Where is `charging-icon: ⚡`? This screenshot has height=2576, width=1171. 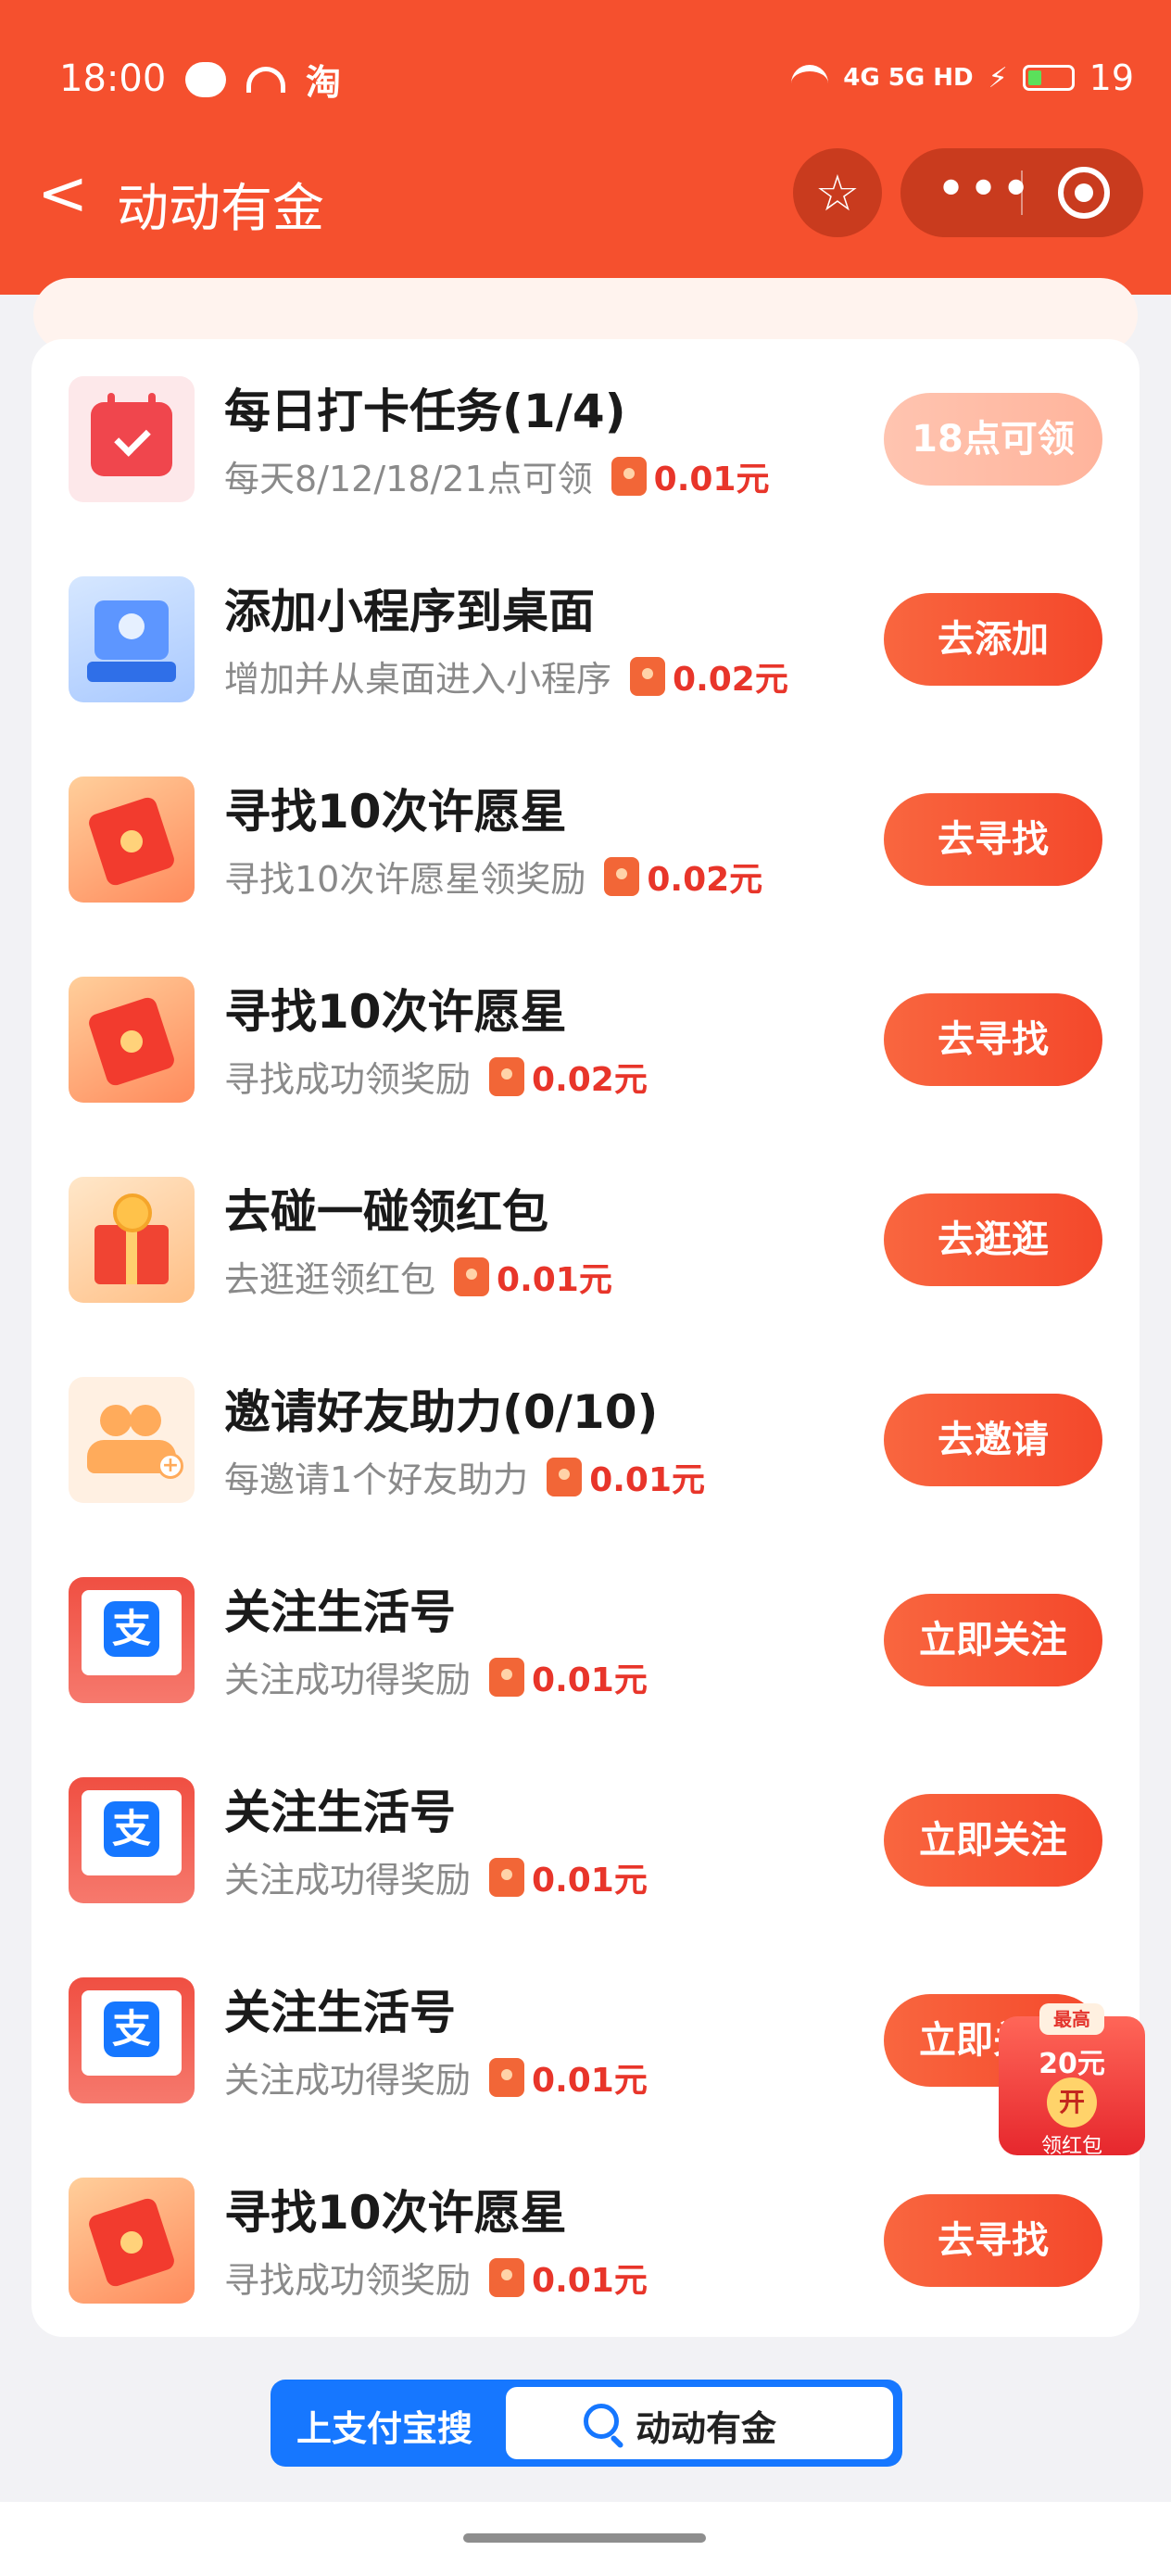
charging-icon: ⚡ is located at coordinates (998, 78).